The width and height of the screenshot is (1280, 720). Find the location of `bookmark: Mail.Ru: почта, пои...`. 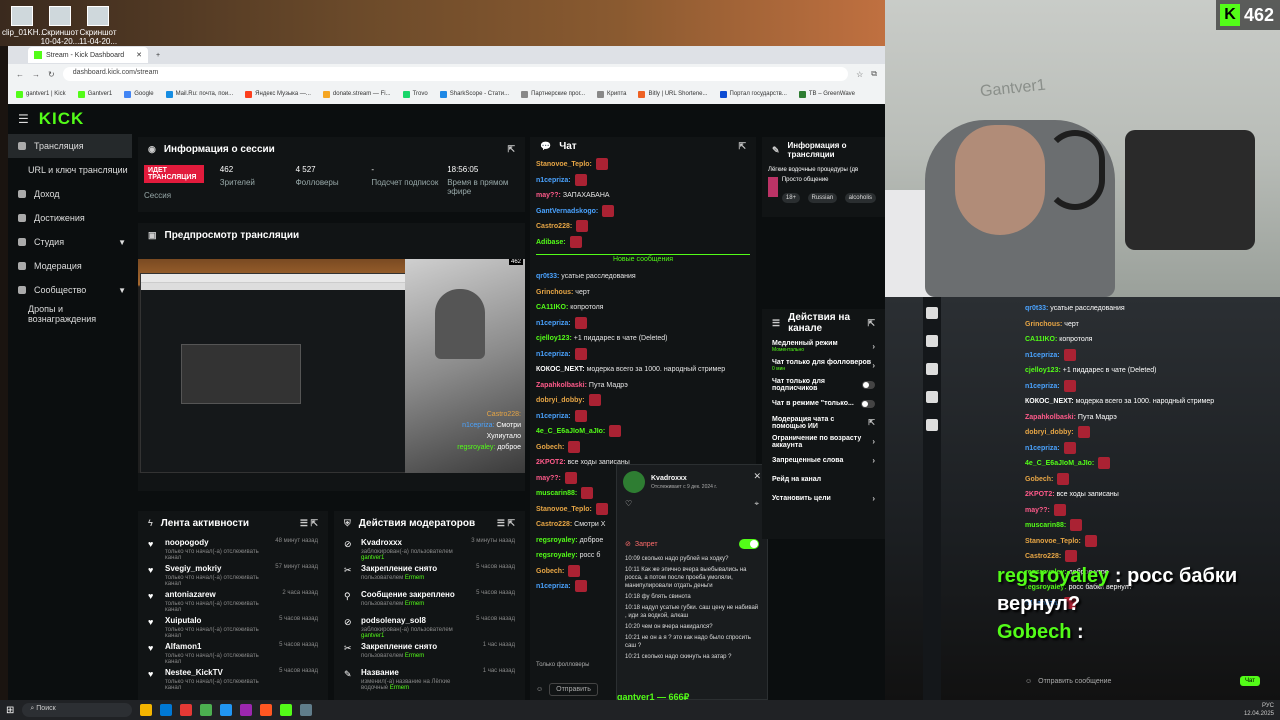

bookmark: Mail.Ru: почта, пои... is located at coordinates (199, 94).